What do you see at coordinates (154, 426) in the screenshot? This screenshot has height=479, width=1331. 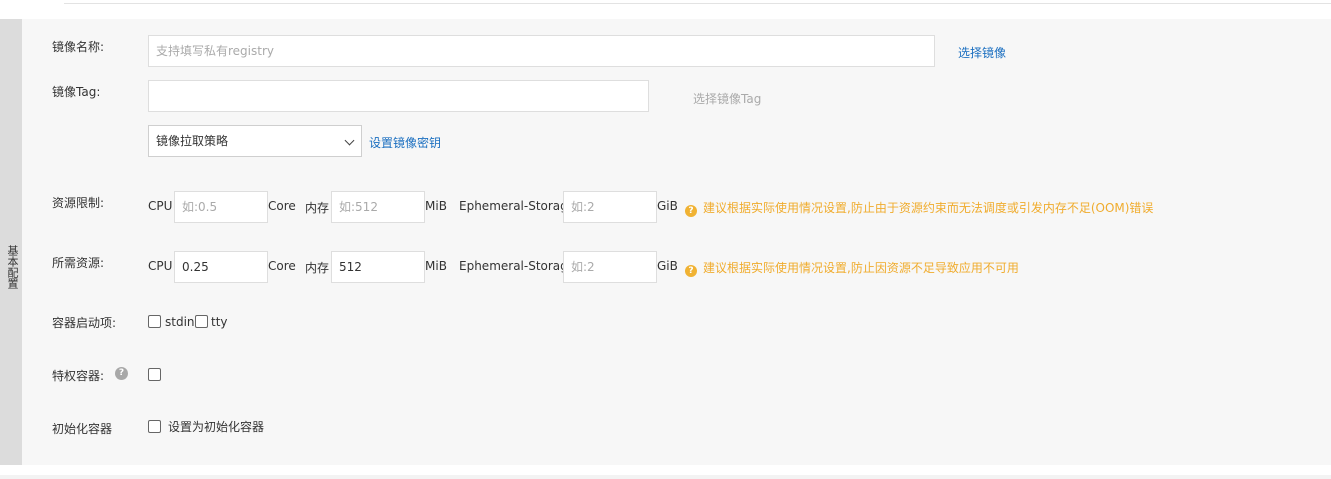 I see `init-container-checkbox` at bounding box center [154, 426].